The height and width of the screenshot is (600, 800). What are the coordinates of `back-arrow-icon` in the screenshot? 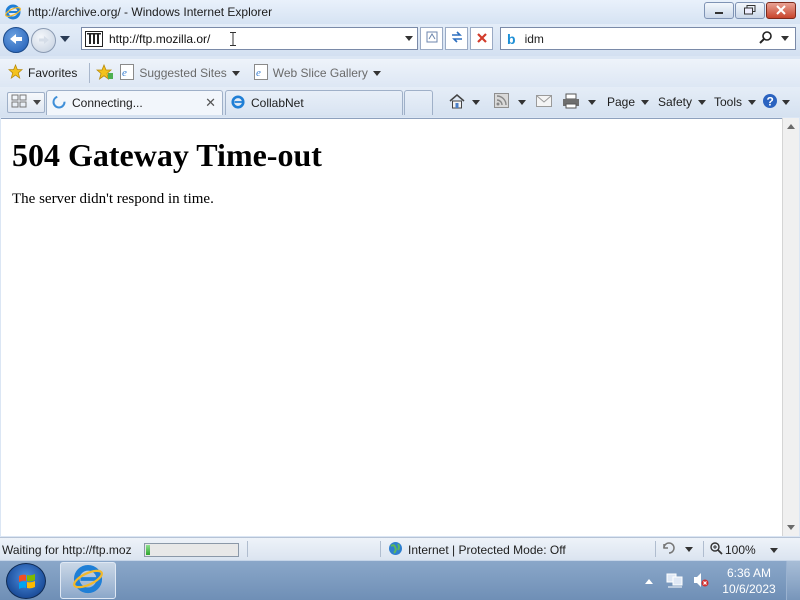 It's located at (16, 40).